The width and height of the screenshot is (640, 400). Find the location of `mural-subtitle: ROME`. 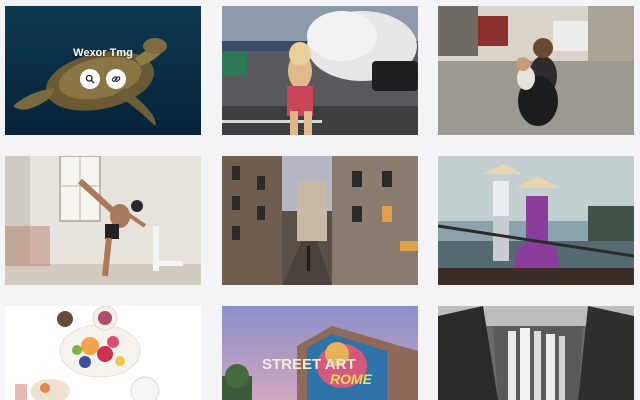

mural-subtitle: ROME is located at coordinates (351, 379).